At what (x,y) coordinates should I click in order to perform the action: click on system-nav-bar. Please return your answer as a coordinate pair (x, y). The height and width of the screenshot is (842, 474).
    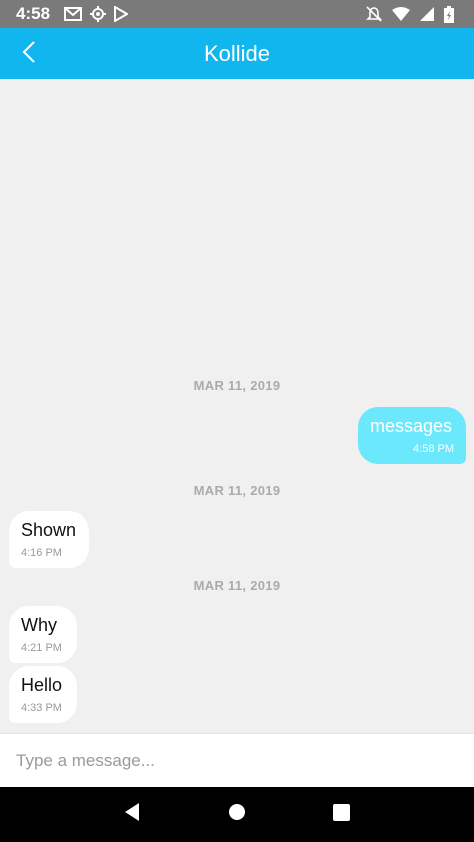
    Looking at the image, I should click on (237, 814).